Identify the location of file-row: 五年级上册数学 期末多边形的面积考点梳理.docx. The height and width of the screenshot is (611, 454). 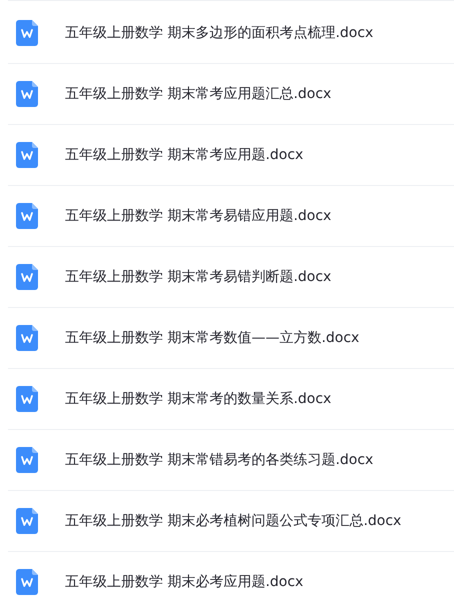
(231, 33).